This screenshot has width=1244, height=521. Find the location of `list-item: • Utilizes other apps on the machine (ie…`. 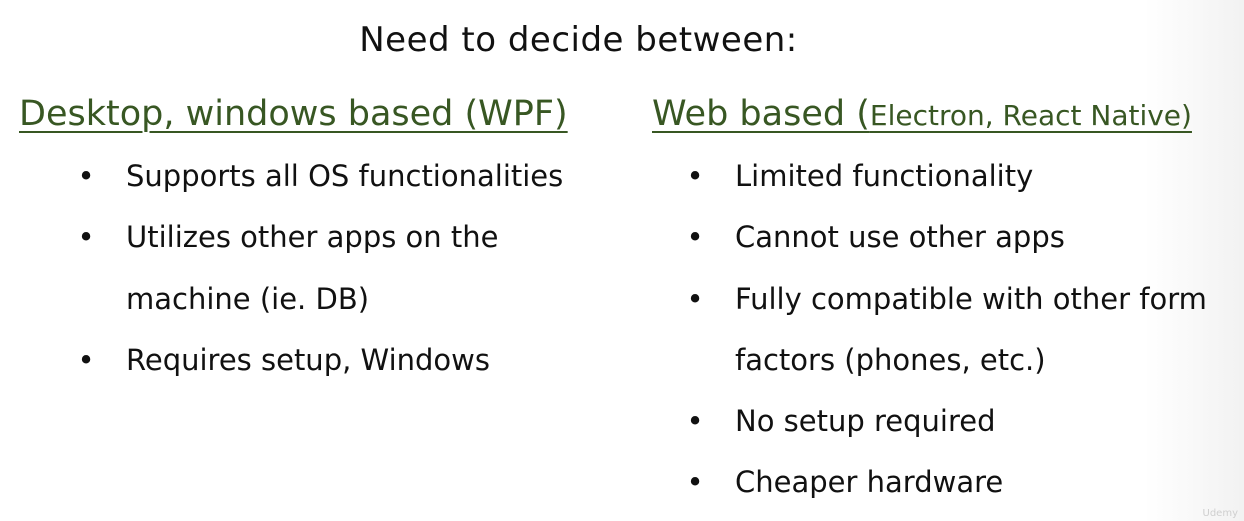

list-item: • Utilizes other apps on the machine (ie… is located at coordinates (319, 268).